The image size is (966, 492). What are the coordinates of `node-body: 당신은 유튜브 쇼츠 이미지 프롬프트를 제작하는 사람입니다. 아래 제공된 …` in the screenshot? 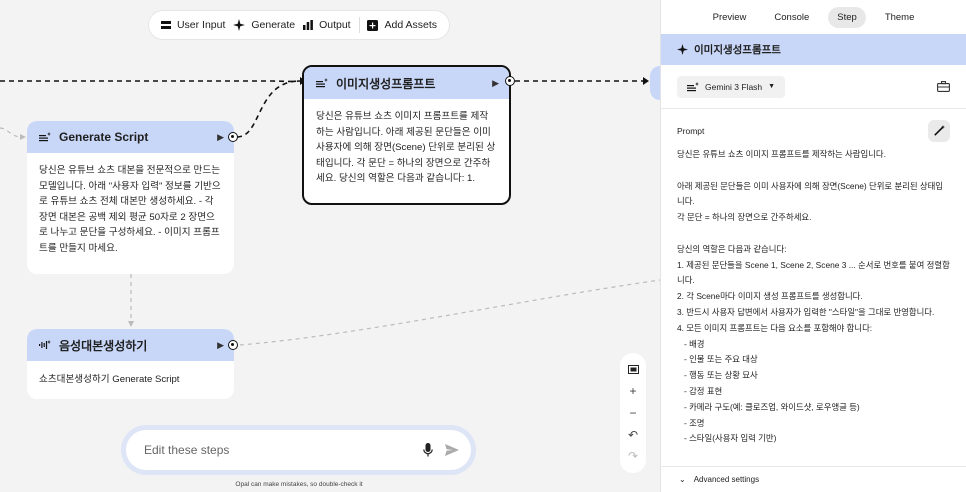 It's located at (406, 148).